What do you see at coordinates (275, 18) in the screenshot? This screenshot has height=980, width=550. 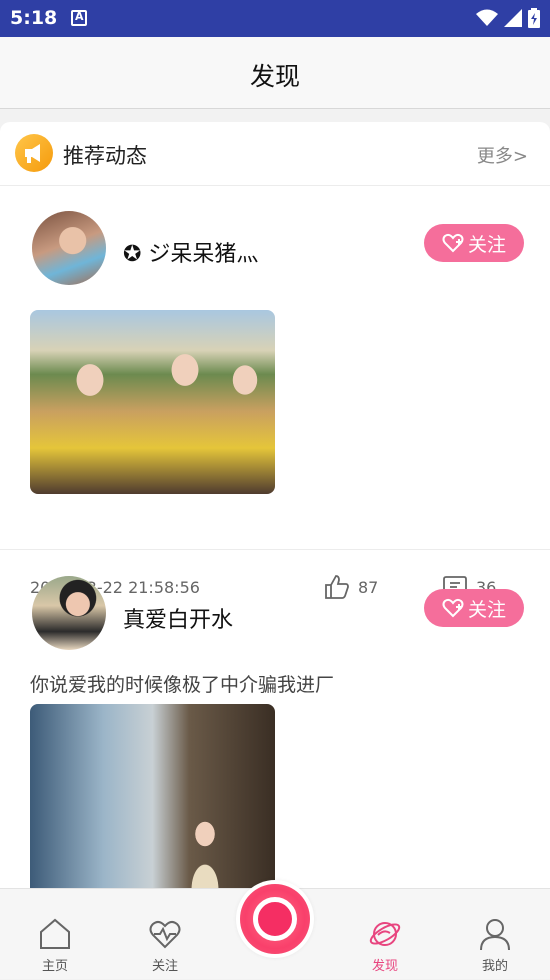 I see `status-bar: 5:18` at bounding box center [275, 18].